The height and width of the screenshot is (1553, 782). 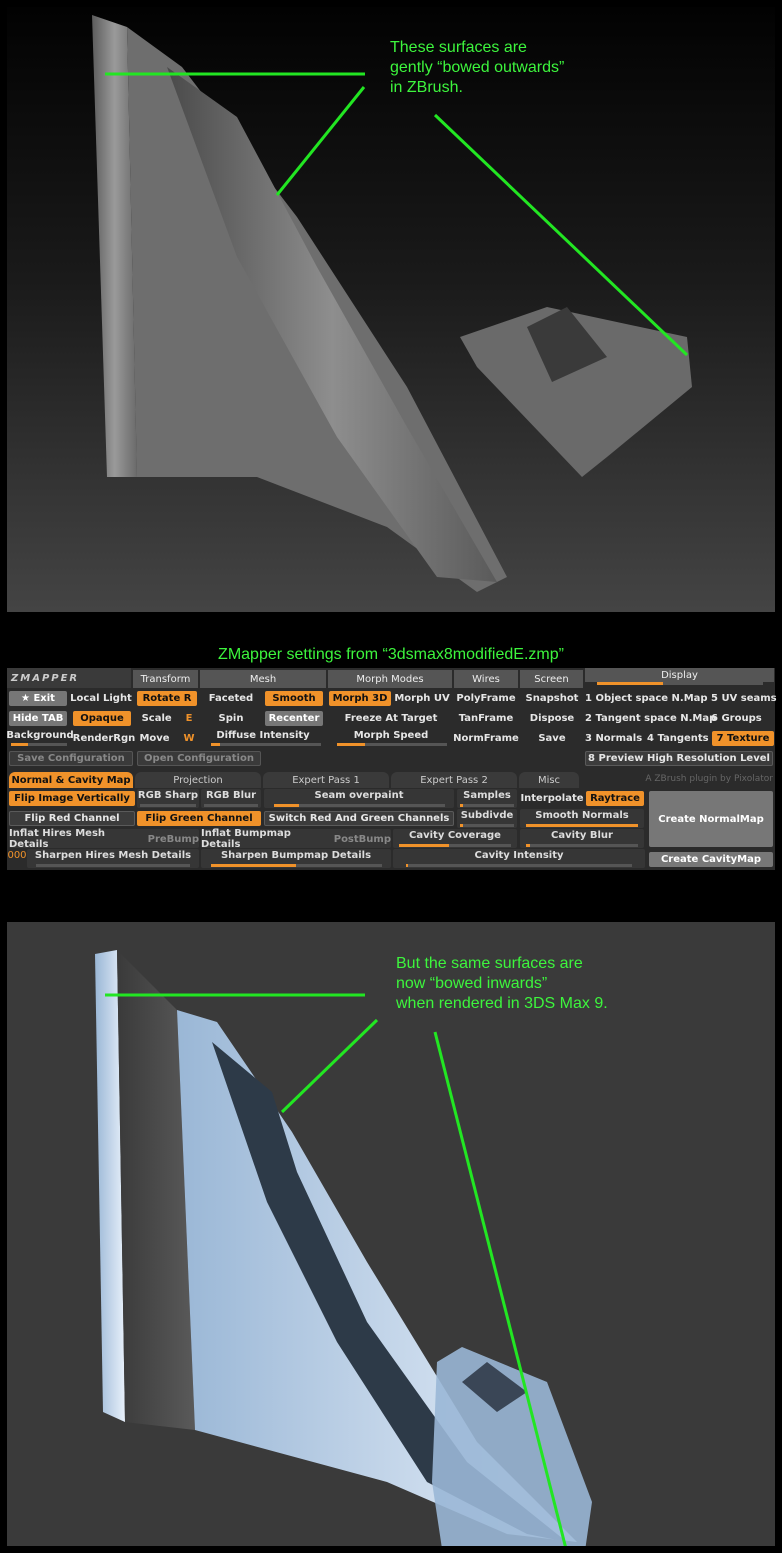 What do you see at coordinates (615, 798) in the screenshot?
I see `raytrace-button: Raytrace` at bounding box center [615, 798].